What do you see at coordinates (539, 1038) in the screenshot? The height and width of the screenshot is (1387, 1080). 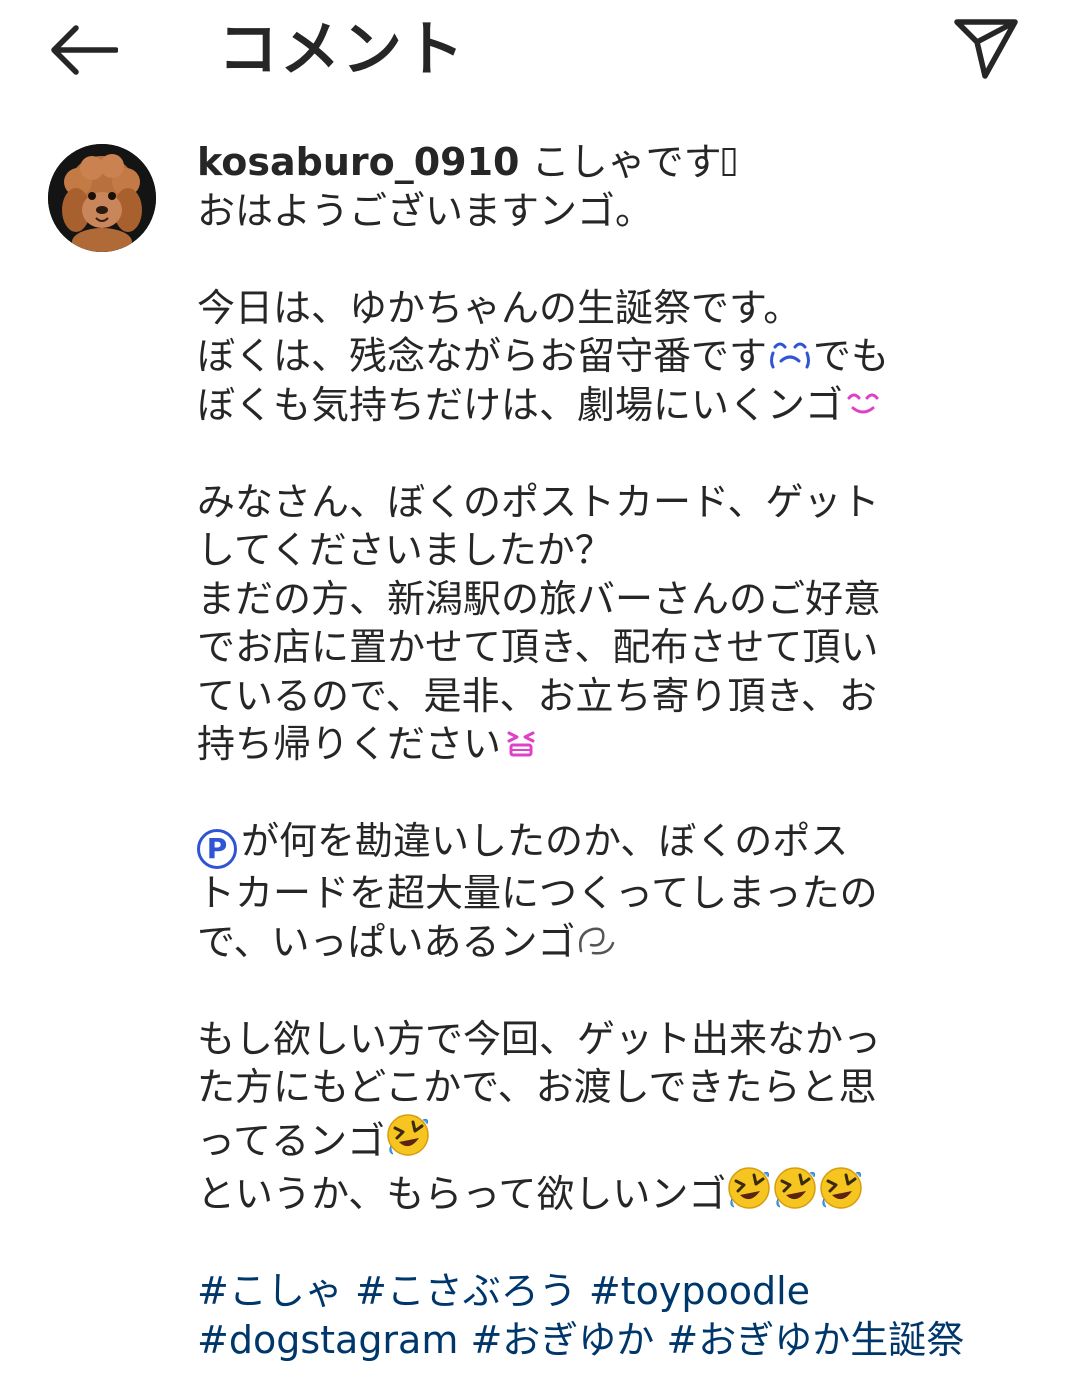 I see `comment-line: もし欲しい方で今回、ゲット出来なかっ` at bounding box center [539, 1038].